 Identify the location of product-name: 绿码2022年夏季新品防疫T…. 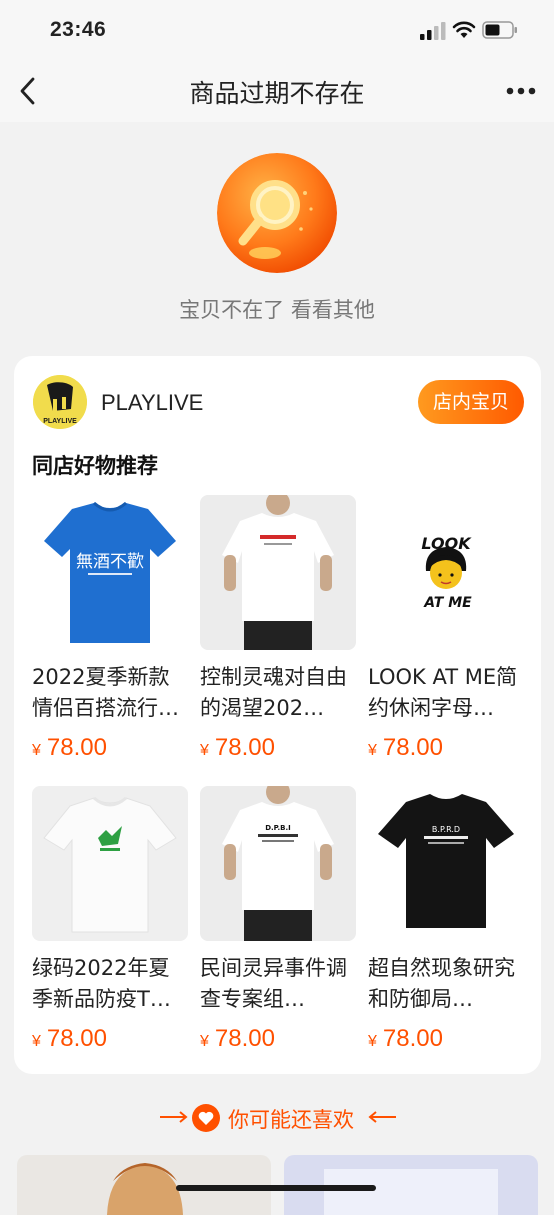
(101, 983).